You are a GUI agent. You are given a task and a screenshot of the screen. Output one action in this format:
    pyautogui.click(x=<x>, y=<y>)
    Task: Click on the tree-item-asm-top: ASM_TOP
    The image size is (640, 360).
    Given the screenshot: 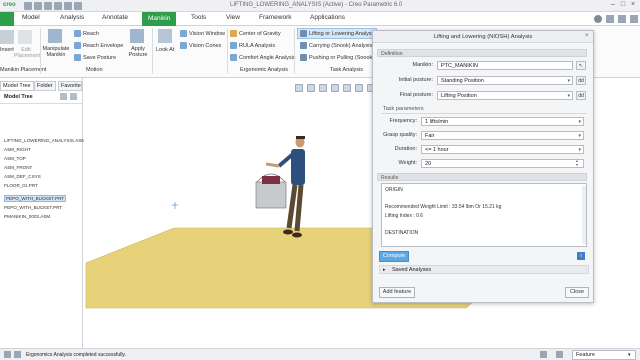 What is the action you would take?
    pyautogui.click(x=15, y=158)
    